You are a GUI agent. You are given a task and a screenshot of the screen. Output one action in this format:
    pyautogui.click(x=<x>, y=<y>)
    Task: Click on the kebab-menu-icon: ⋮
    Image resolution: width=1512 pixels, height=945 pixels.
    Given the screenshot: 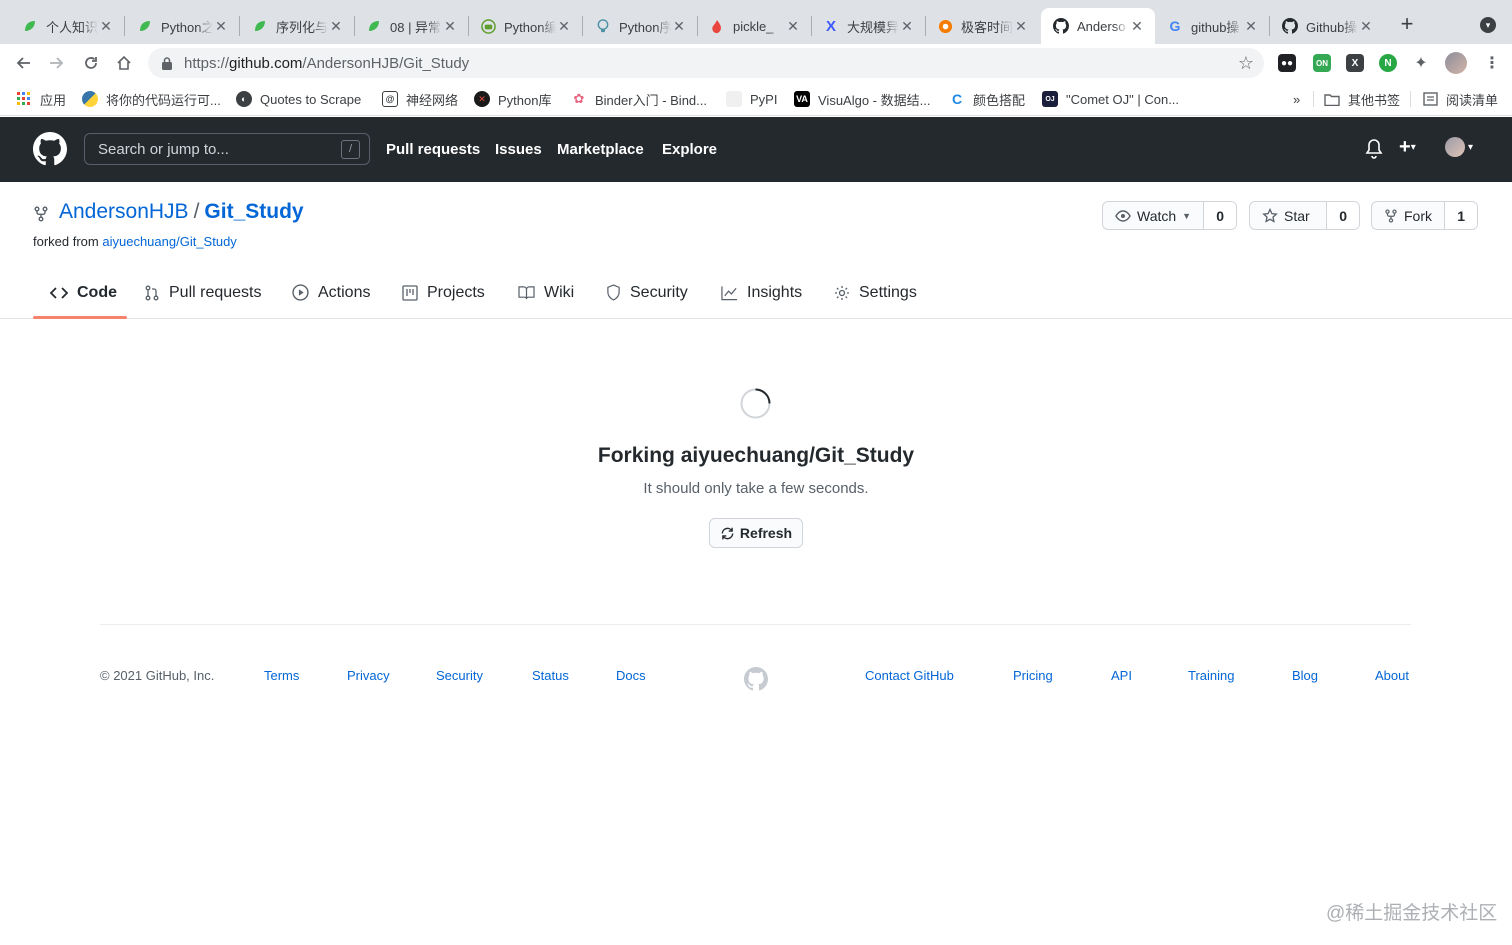 What is the action you would take?
    pyautogui.click(x=1492, y=63)
    